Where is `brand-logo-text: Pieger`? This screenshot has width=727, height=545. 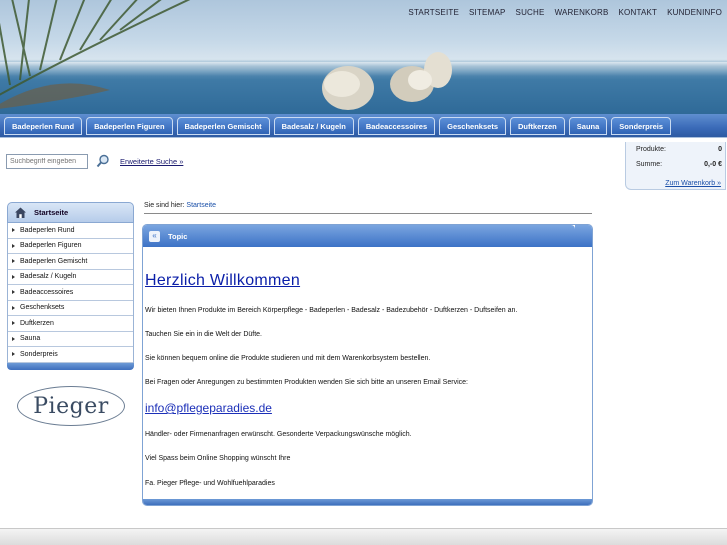
brand-logo-text: Pieger is located at coordinates (71, 406).